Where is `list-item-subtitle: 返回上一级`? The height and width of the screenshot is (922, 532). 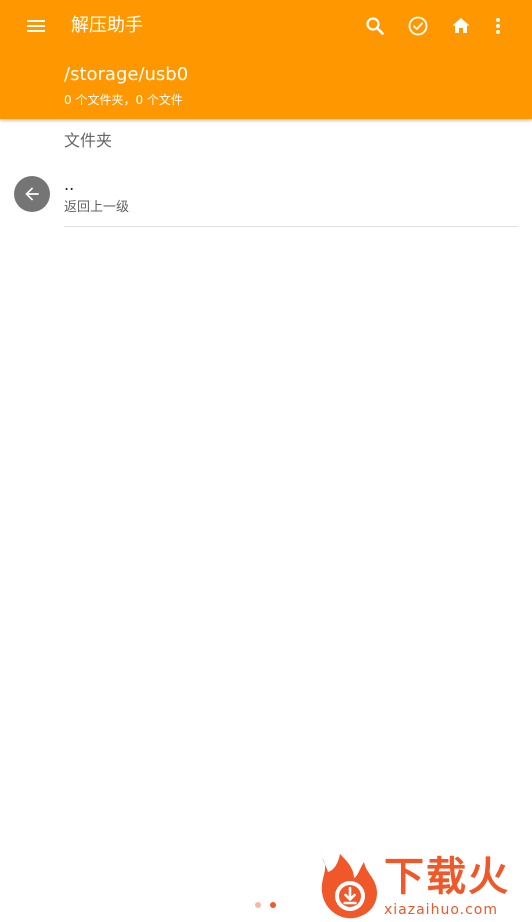
list-item-subtitle: 返回上一级 is located at coordinates (97, 207).